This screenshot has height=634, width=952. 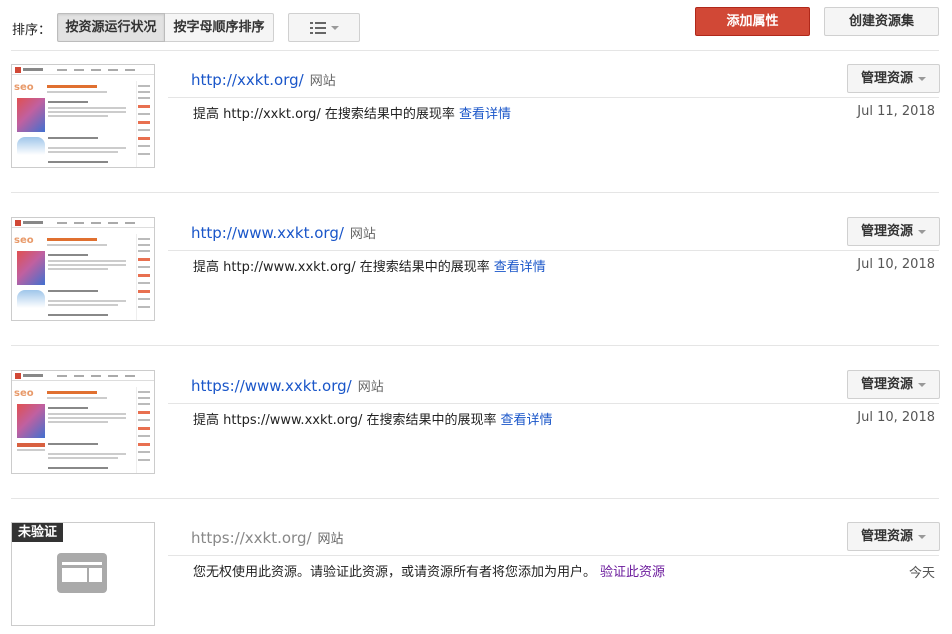 I want to click on property-url: https://www.xxkt.org/, so click(x=271, y=386).